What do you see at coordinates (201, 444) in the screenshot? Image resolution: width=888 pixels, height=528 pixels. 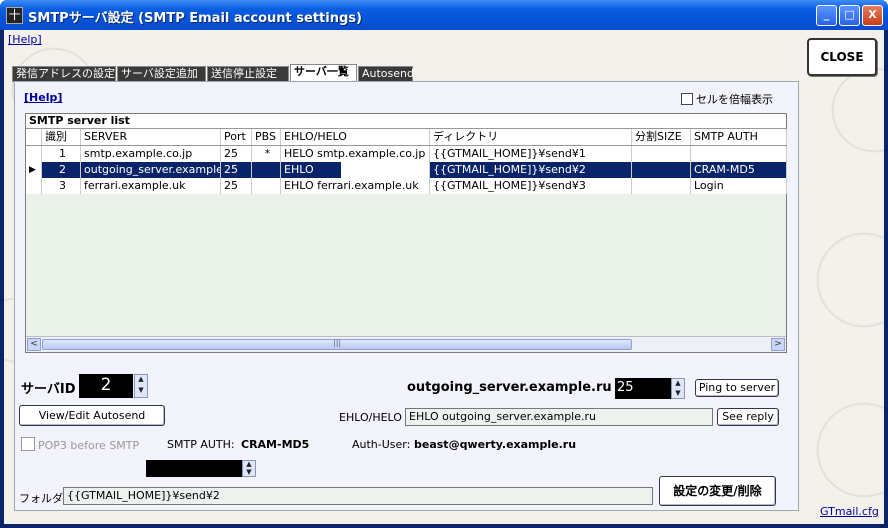 I see `smtp-auth-label: SMTP AUTH:` at bounding box center [201, 444].